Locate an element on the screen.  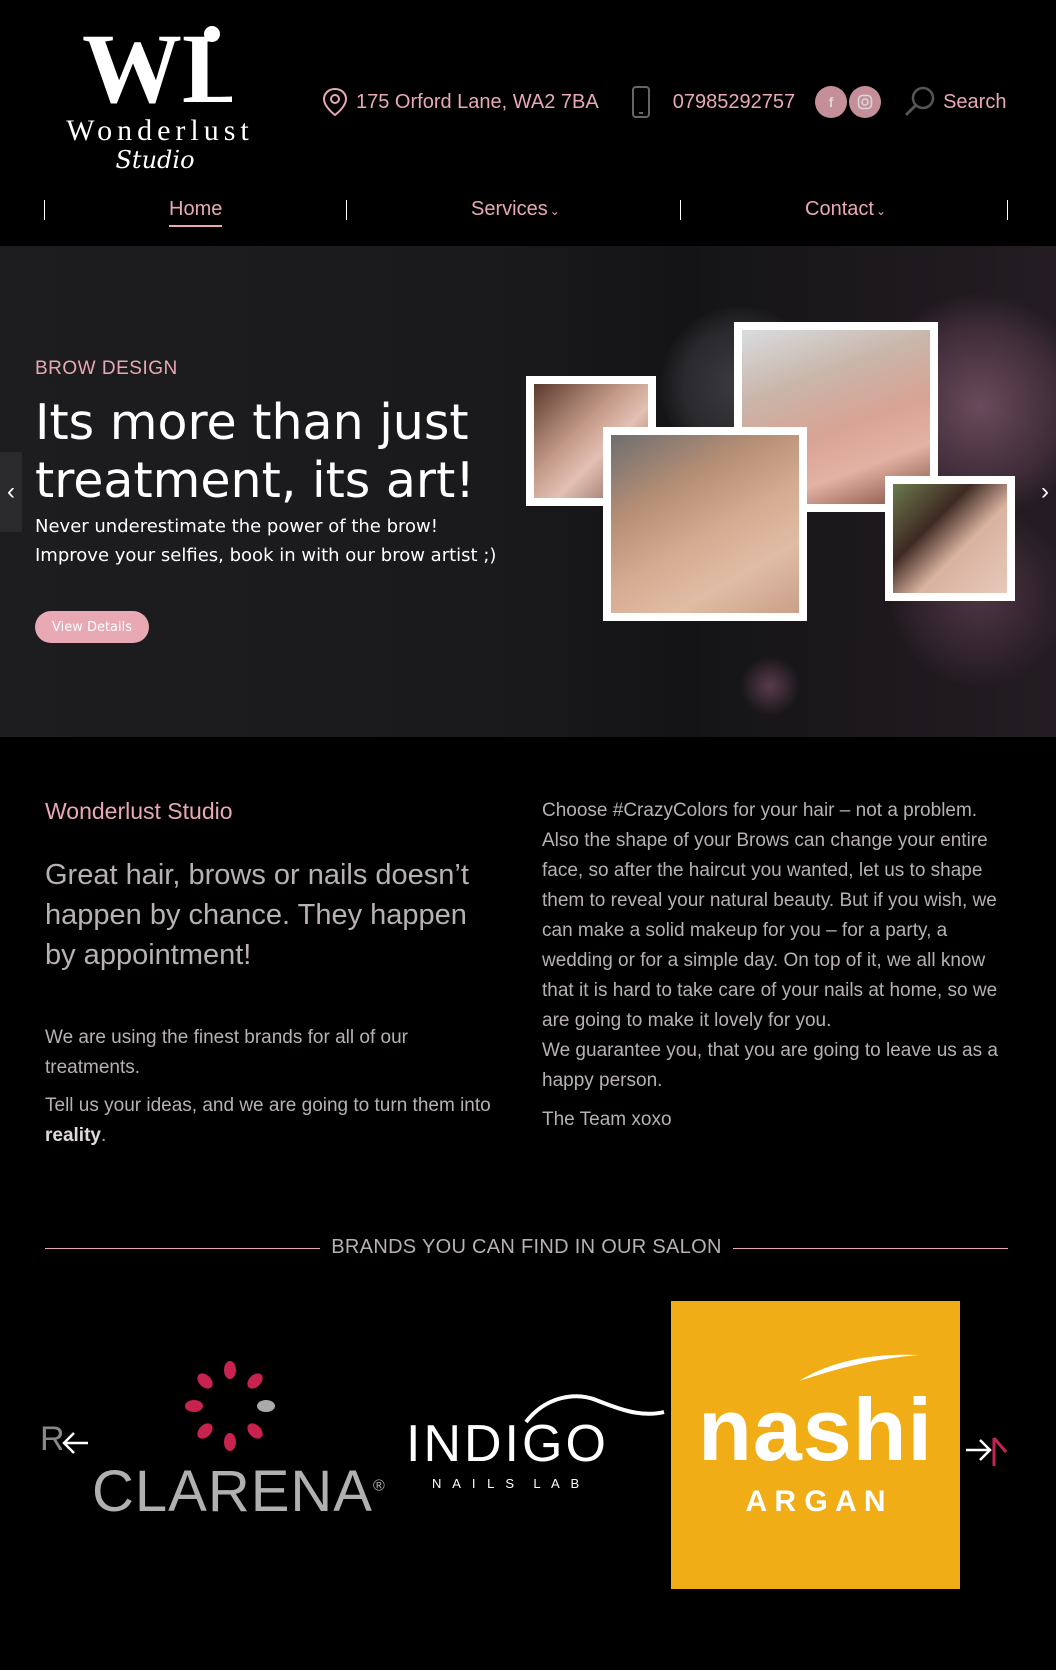
clarena-wordmark: CLARENA® is located at coordinates (239, 1491).